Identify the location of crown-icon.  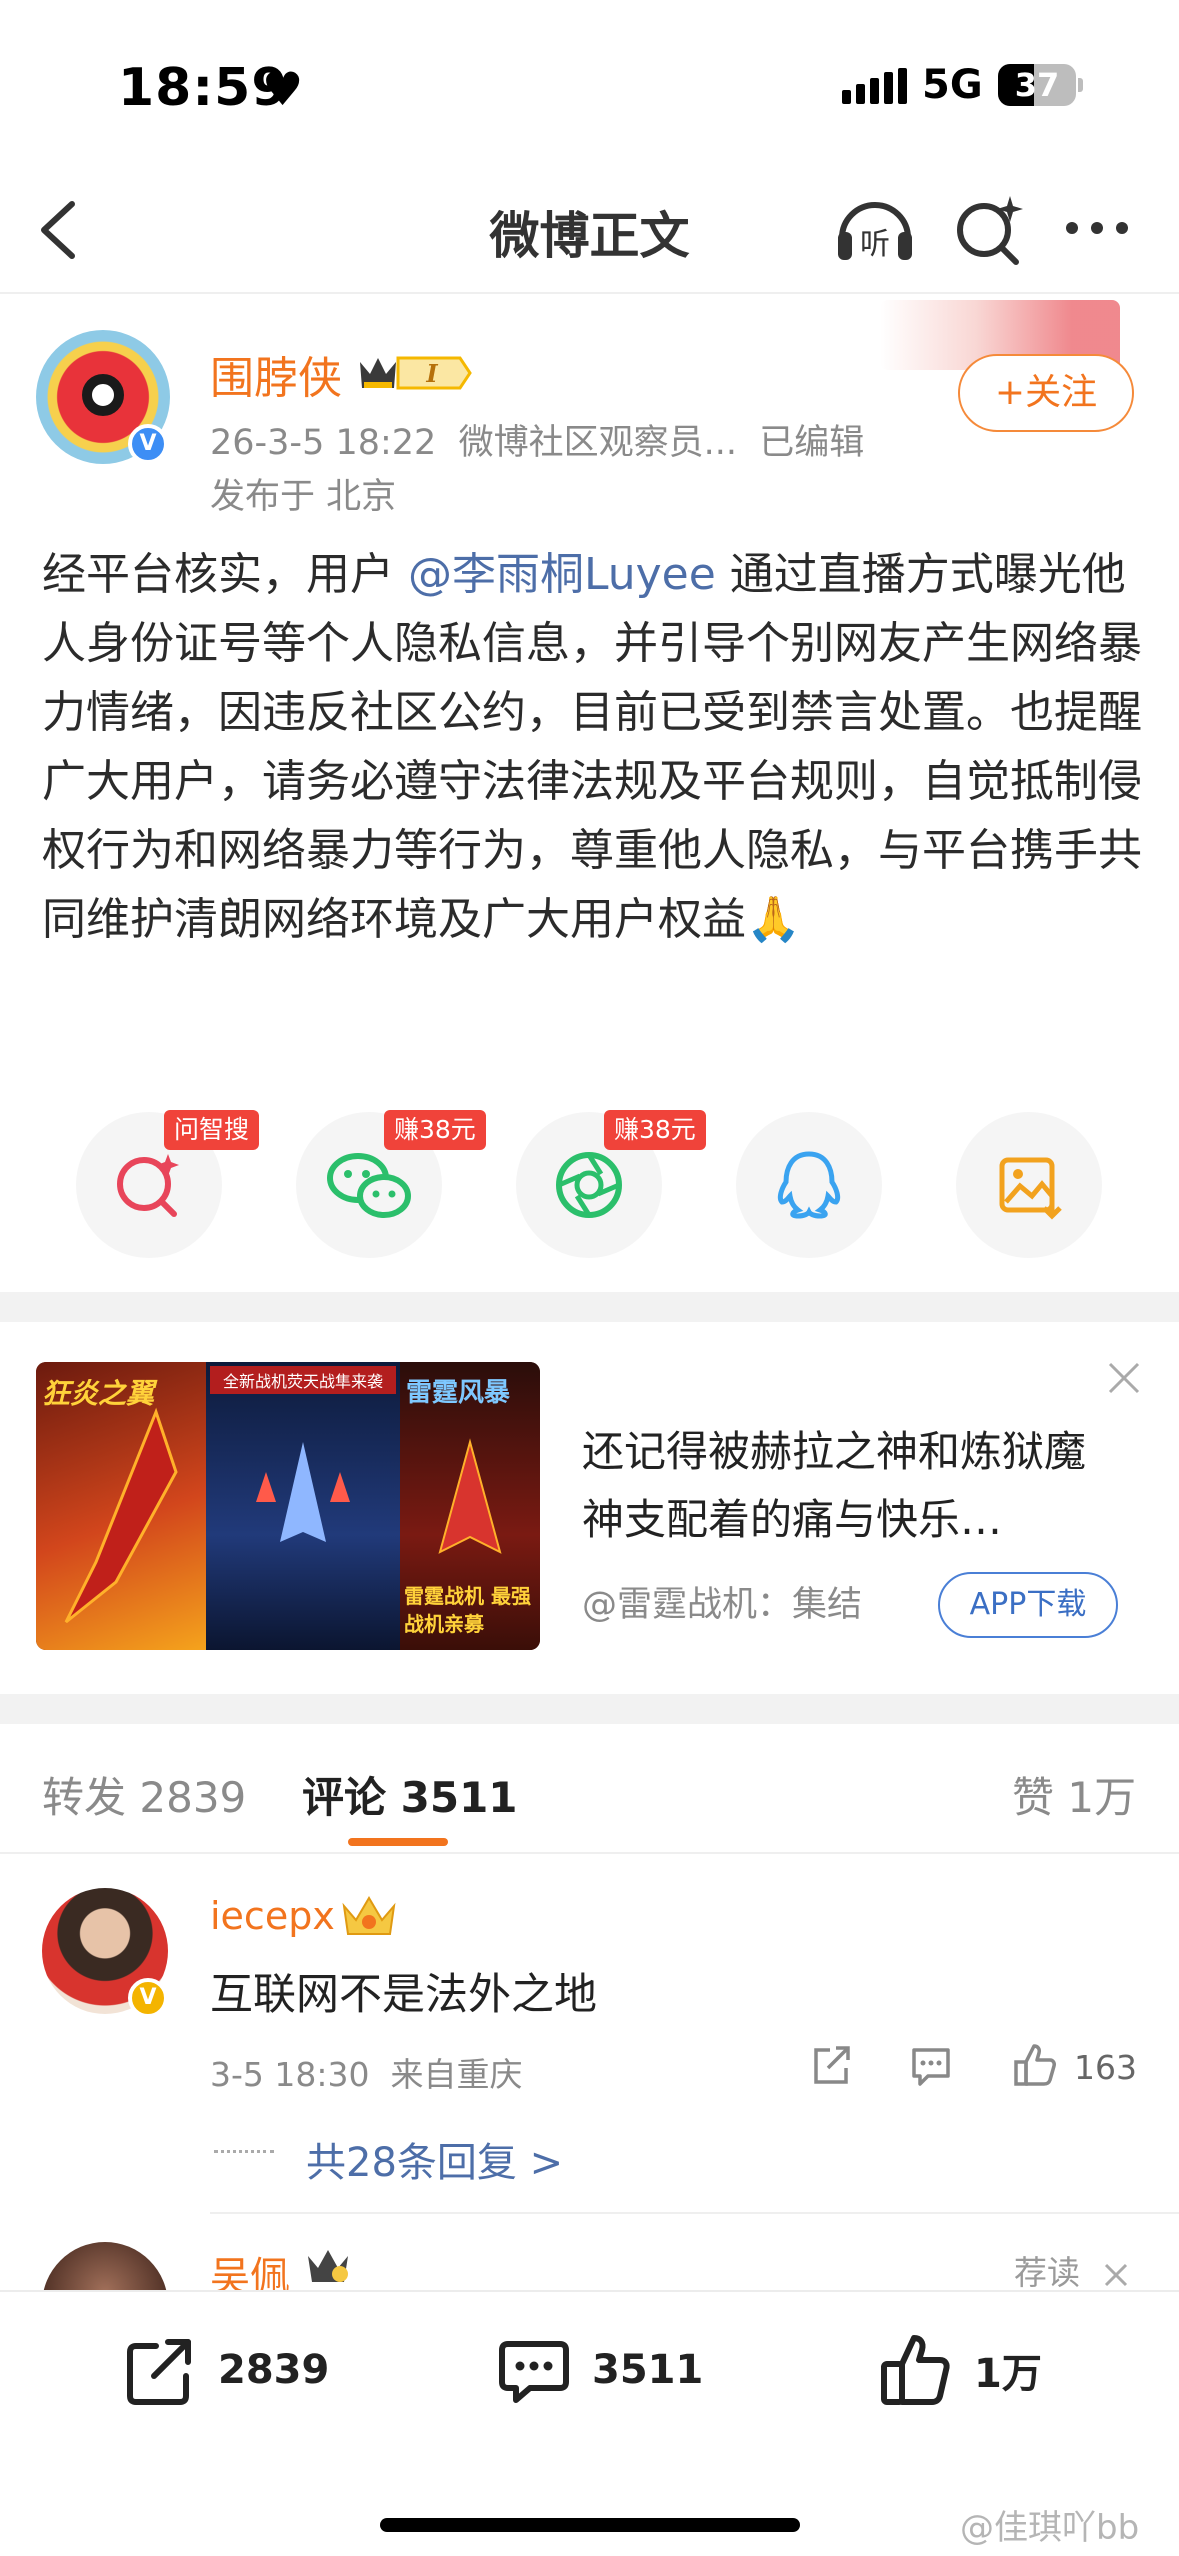
(369, 1916).